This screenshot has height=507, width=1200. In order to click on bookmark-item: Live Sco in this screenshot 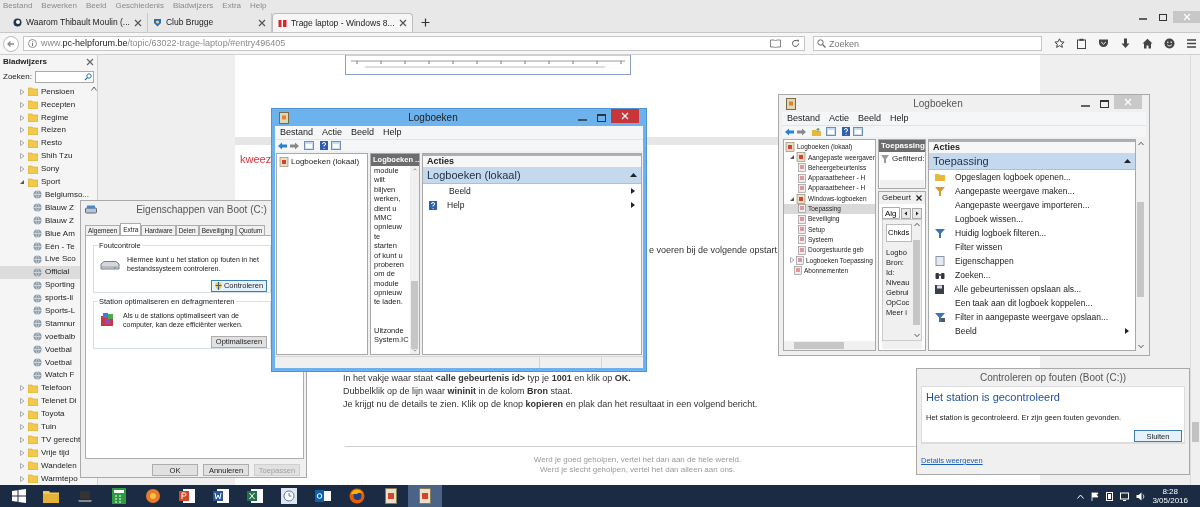, I will do `click(40, 259)`.